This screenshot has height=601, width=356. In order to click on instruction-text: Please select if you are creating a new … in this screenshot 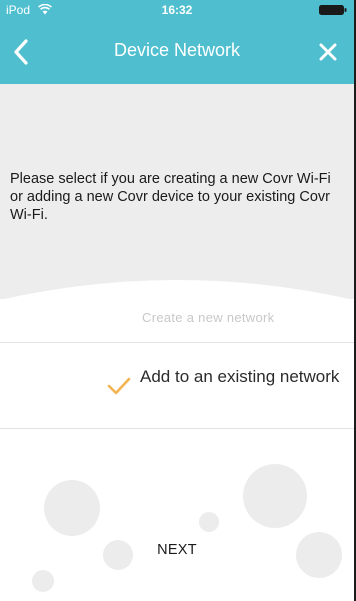, I will do `click(170, 197)`.